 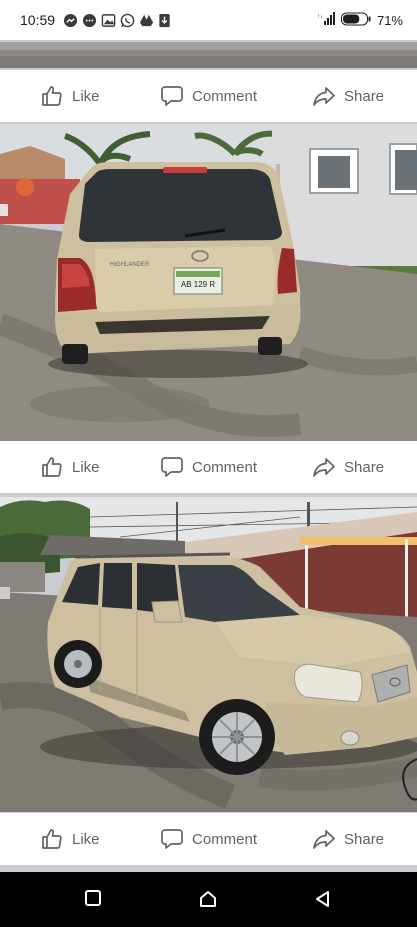 I want to click on notification-icons, so click(x=117, y=20).